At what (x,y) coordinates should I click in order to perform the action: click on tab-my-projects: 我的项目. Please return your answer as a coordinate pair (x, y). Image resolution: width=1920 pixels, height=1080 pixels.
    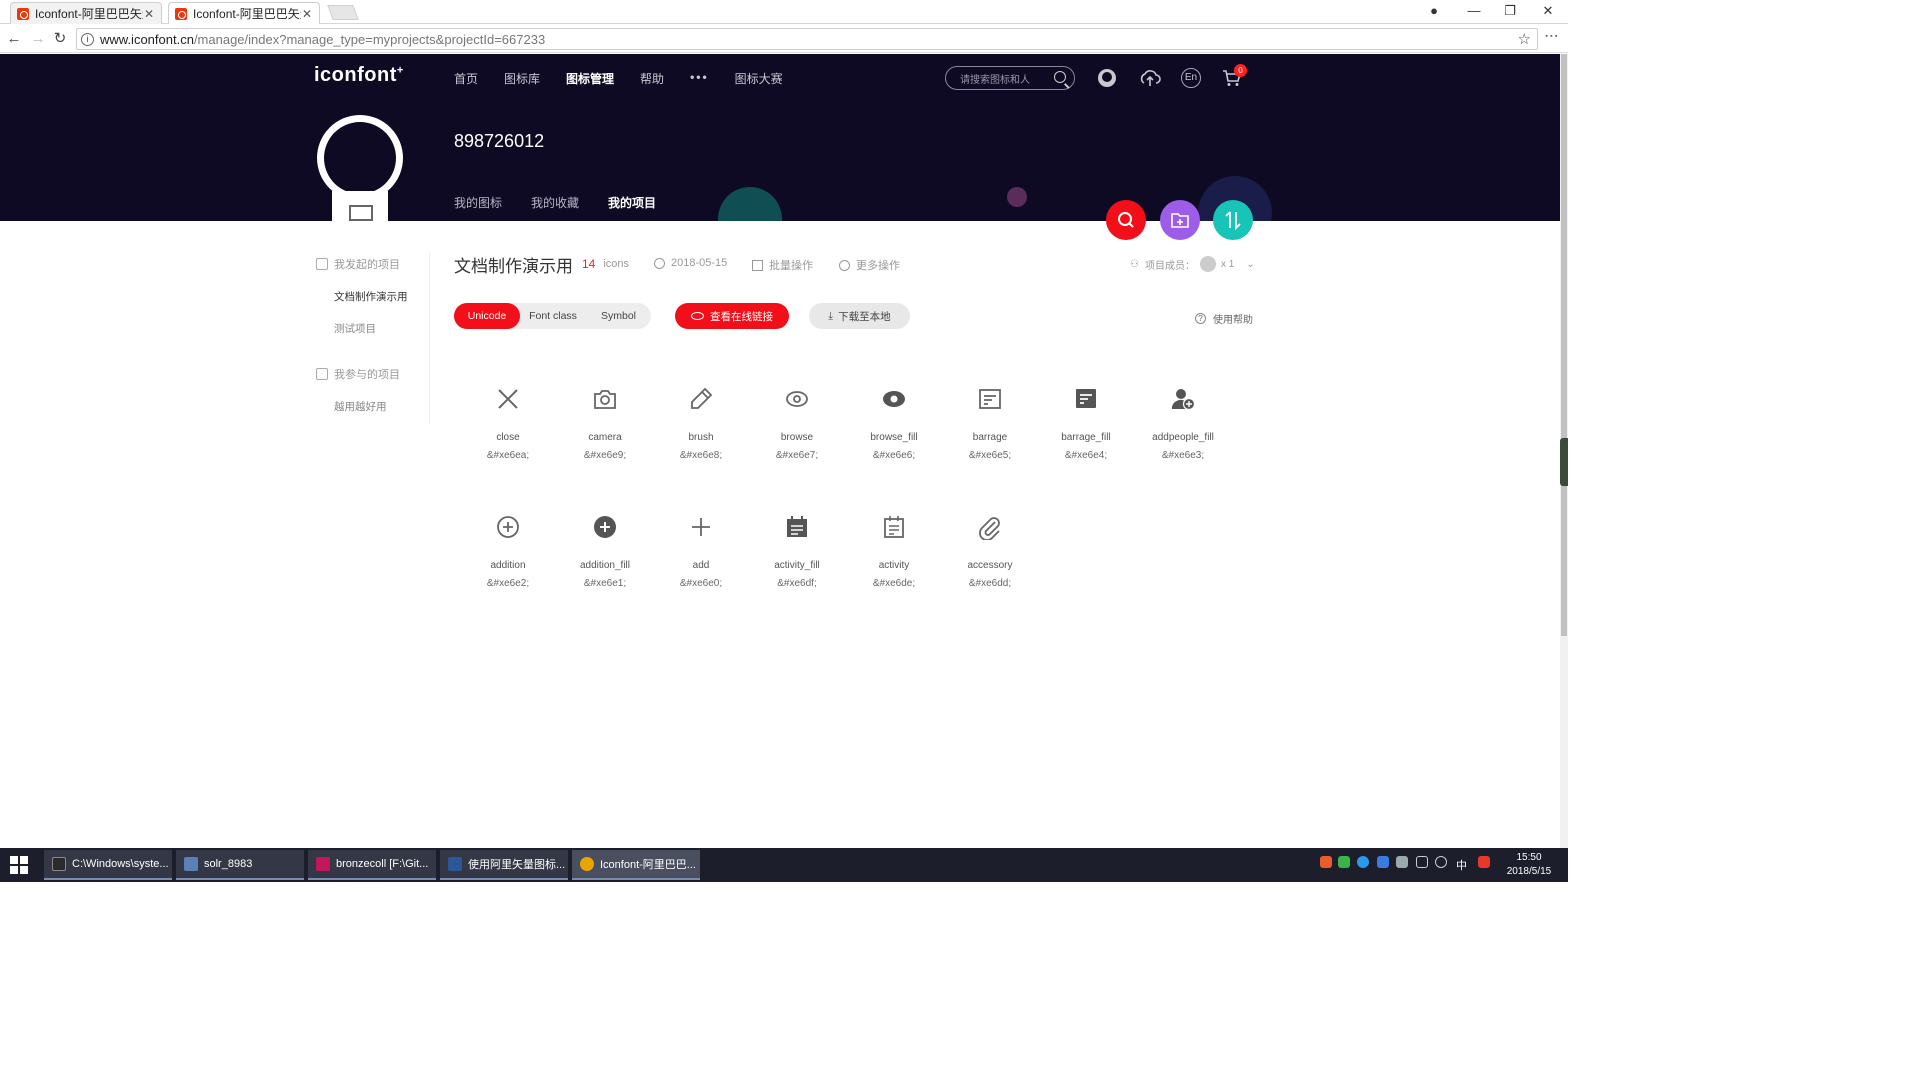
    Looking at the image, I should click on (632, 207).